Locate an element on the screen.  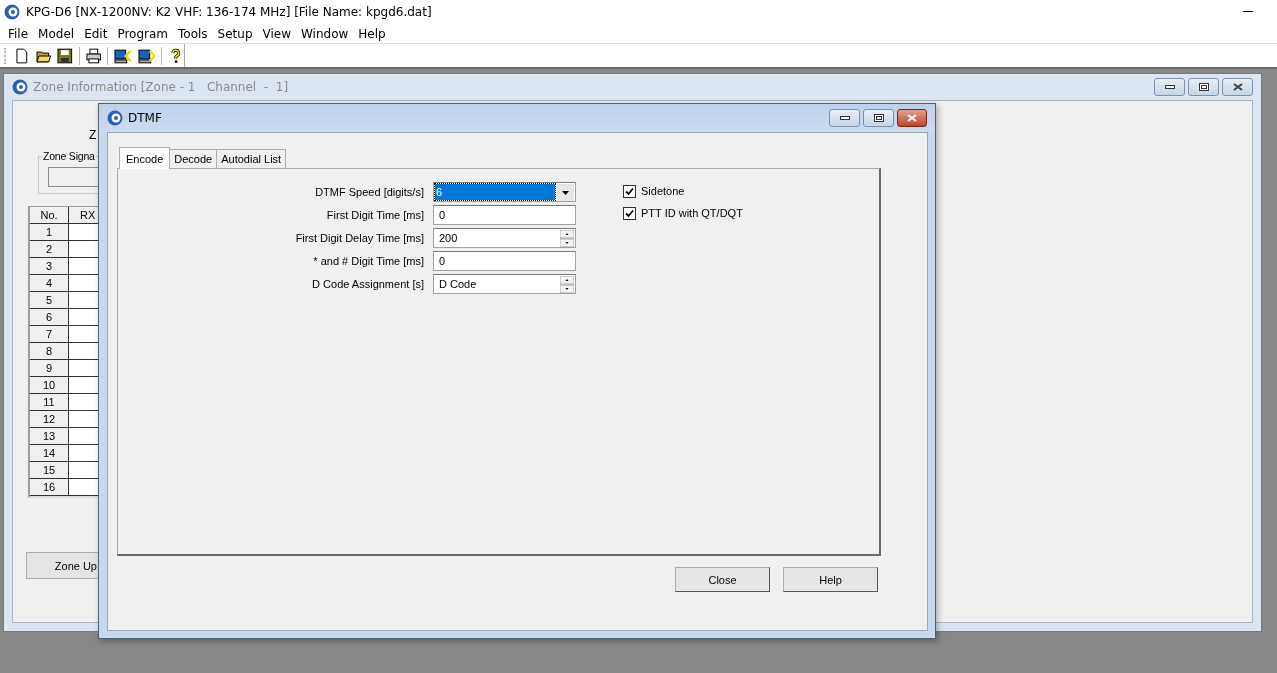
menu-item: View is located at coordinates (276, 33).